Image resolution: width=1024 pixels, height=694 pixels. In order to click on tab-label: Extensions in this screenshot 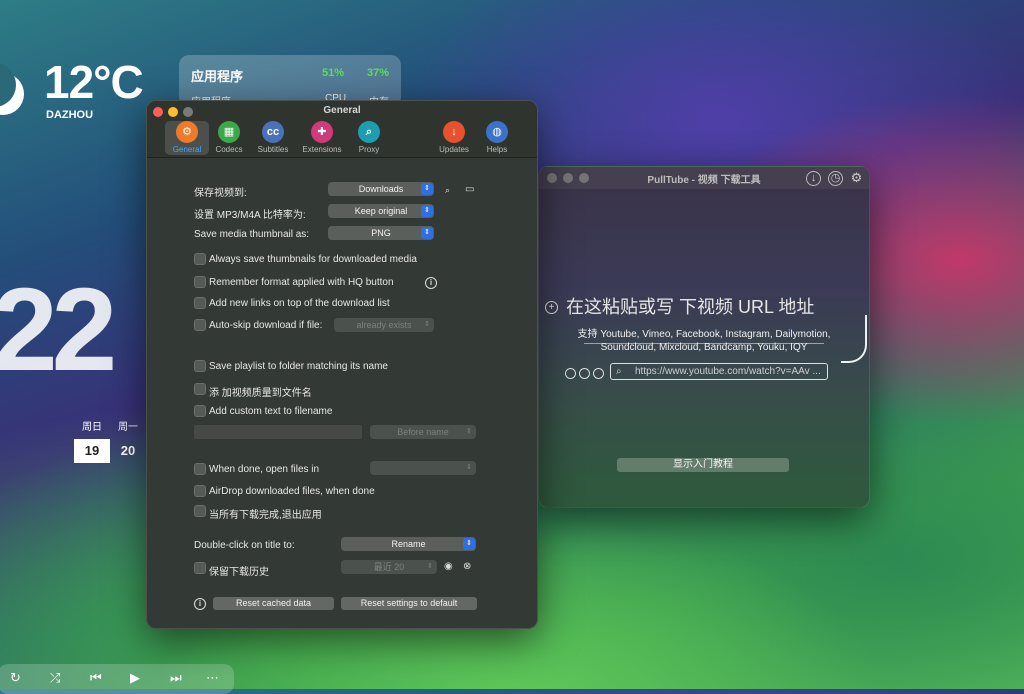, I will do `click(322, 149)`.